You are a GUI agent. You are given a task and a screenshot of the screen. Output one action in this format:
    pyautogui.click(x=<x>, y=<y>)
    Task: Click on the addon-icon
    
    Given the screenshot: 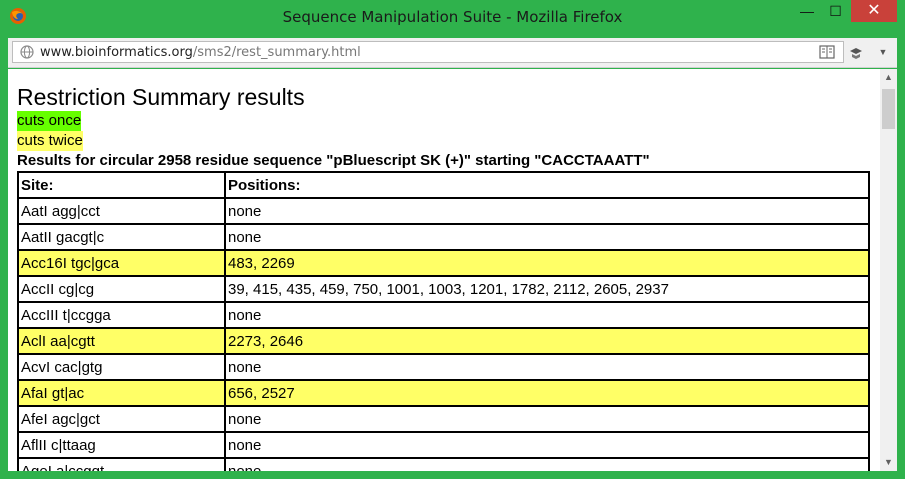 What is the action you would take?
    pyautogui.click(x=856, y=53)
    